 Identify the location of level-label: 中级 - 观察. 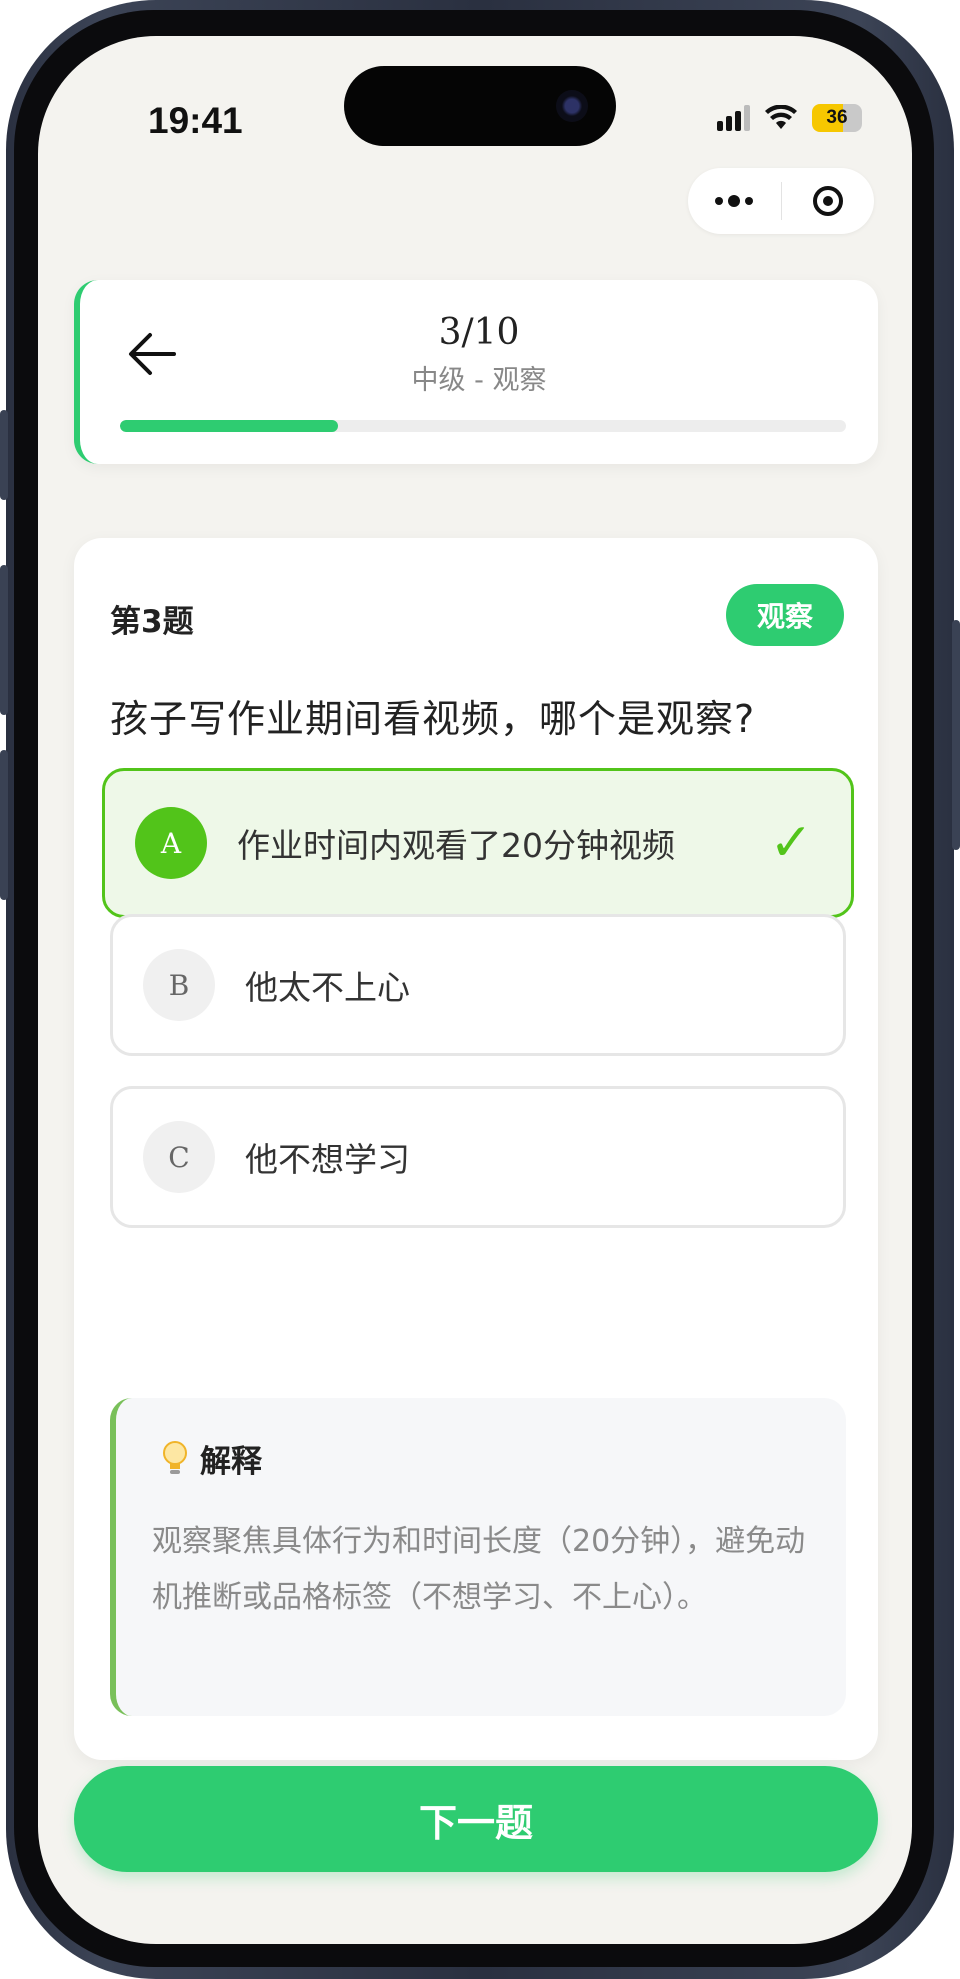
(479, 380).